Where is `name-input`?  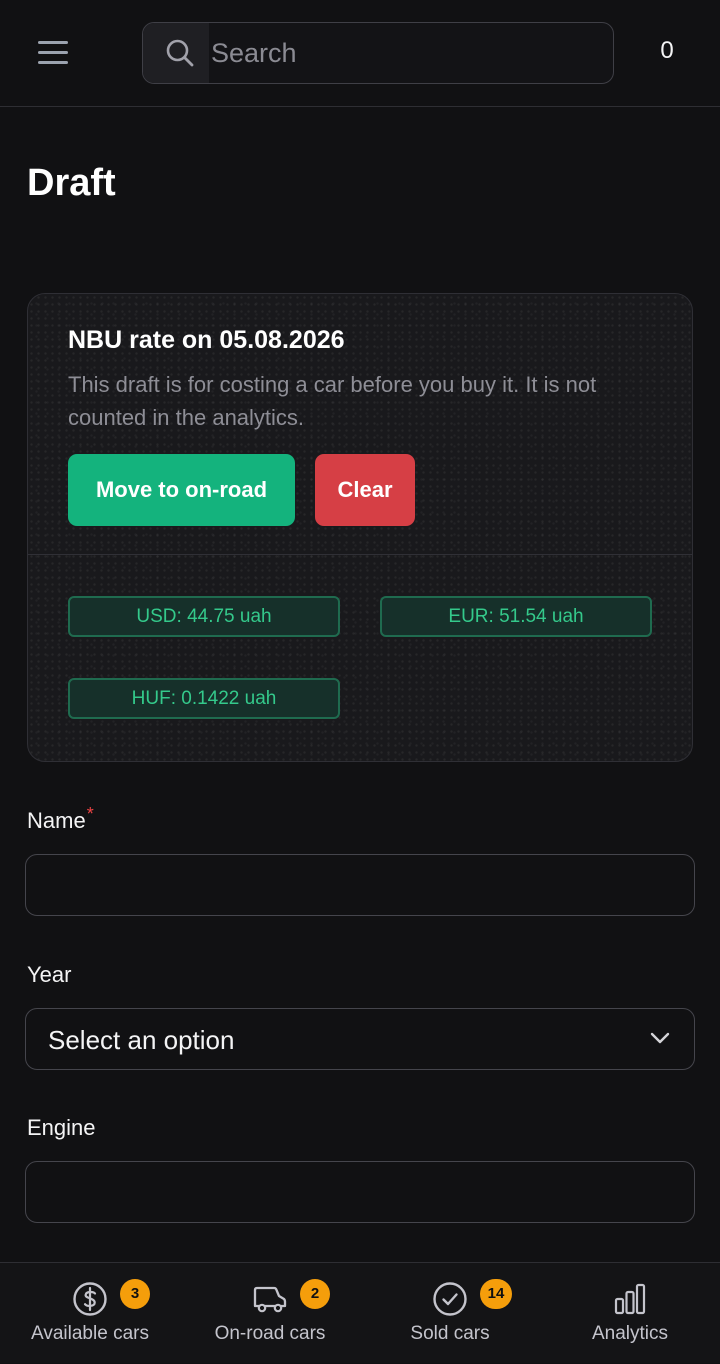
name-input is located at coordinates (360, 885).